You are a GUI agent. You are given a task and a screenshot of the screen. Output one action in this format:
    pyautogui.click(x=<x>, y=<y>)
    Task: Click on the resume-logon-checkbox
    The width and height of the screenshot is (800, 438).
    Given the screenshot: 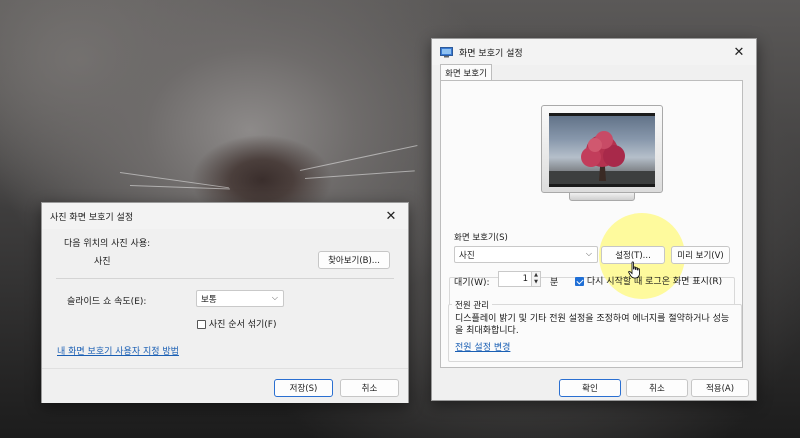 What is the action you would take?
    pyautogui.click(x=579, y=281)
    